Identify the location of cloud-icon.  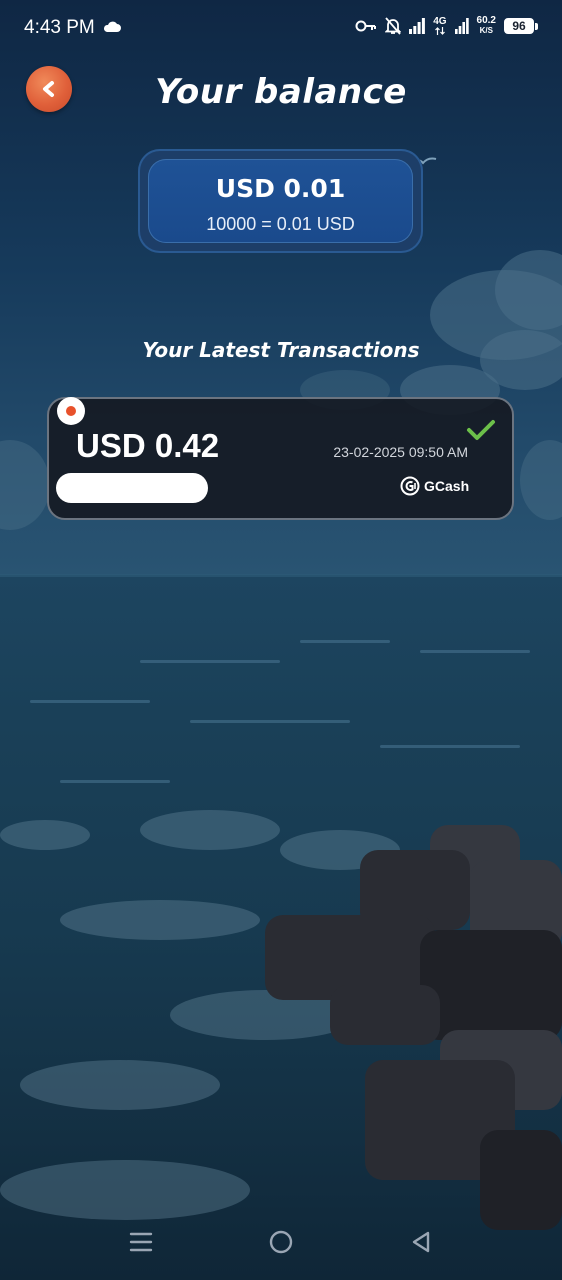
(112, 26).